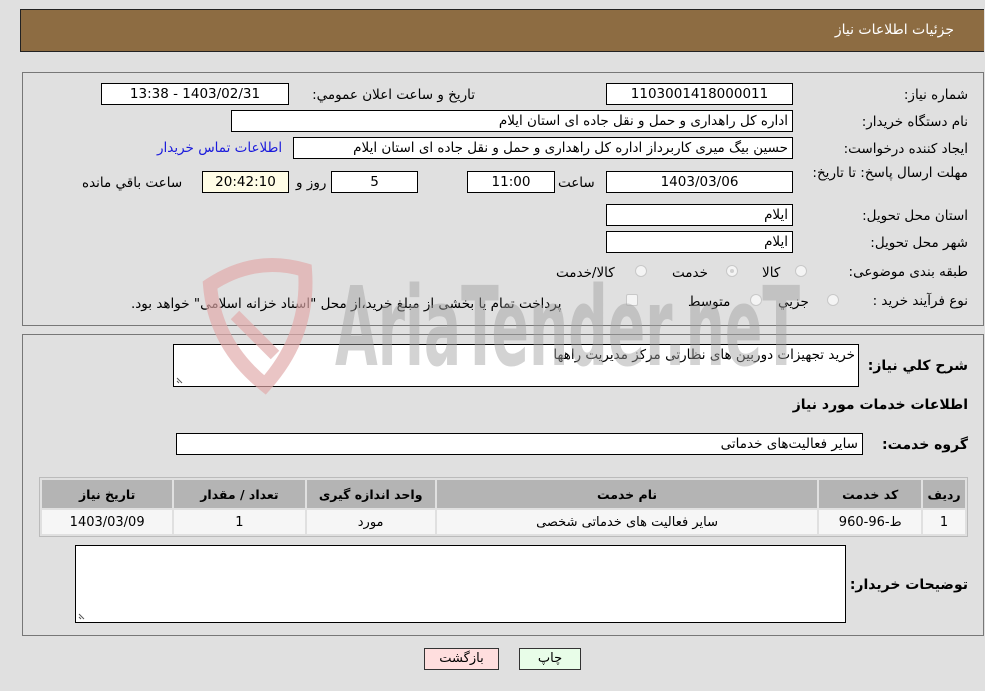  Describe the element at coordinates (245, 182) in the screenshot. I see `remaining-time-field: 20:42:10` at that location.